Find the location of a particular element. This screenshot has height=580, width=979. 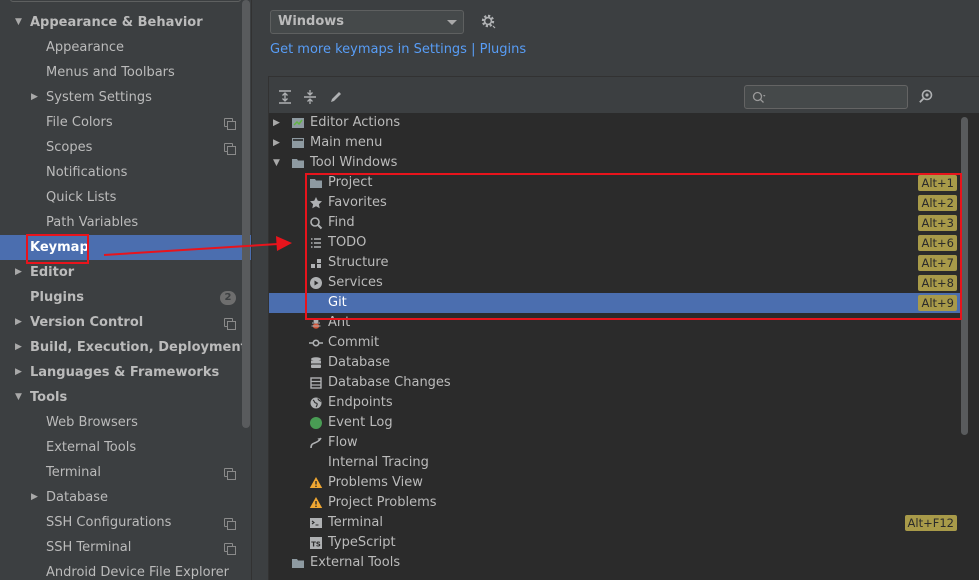

tree-row-terminal: Terminal Alt+F12 is located at coordinates (615, 523).